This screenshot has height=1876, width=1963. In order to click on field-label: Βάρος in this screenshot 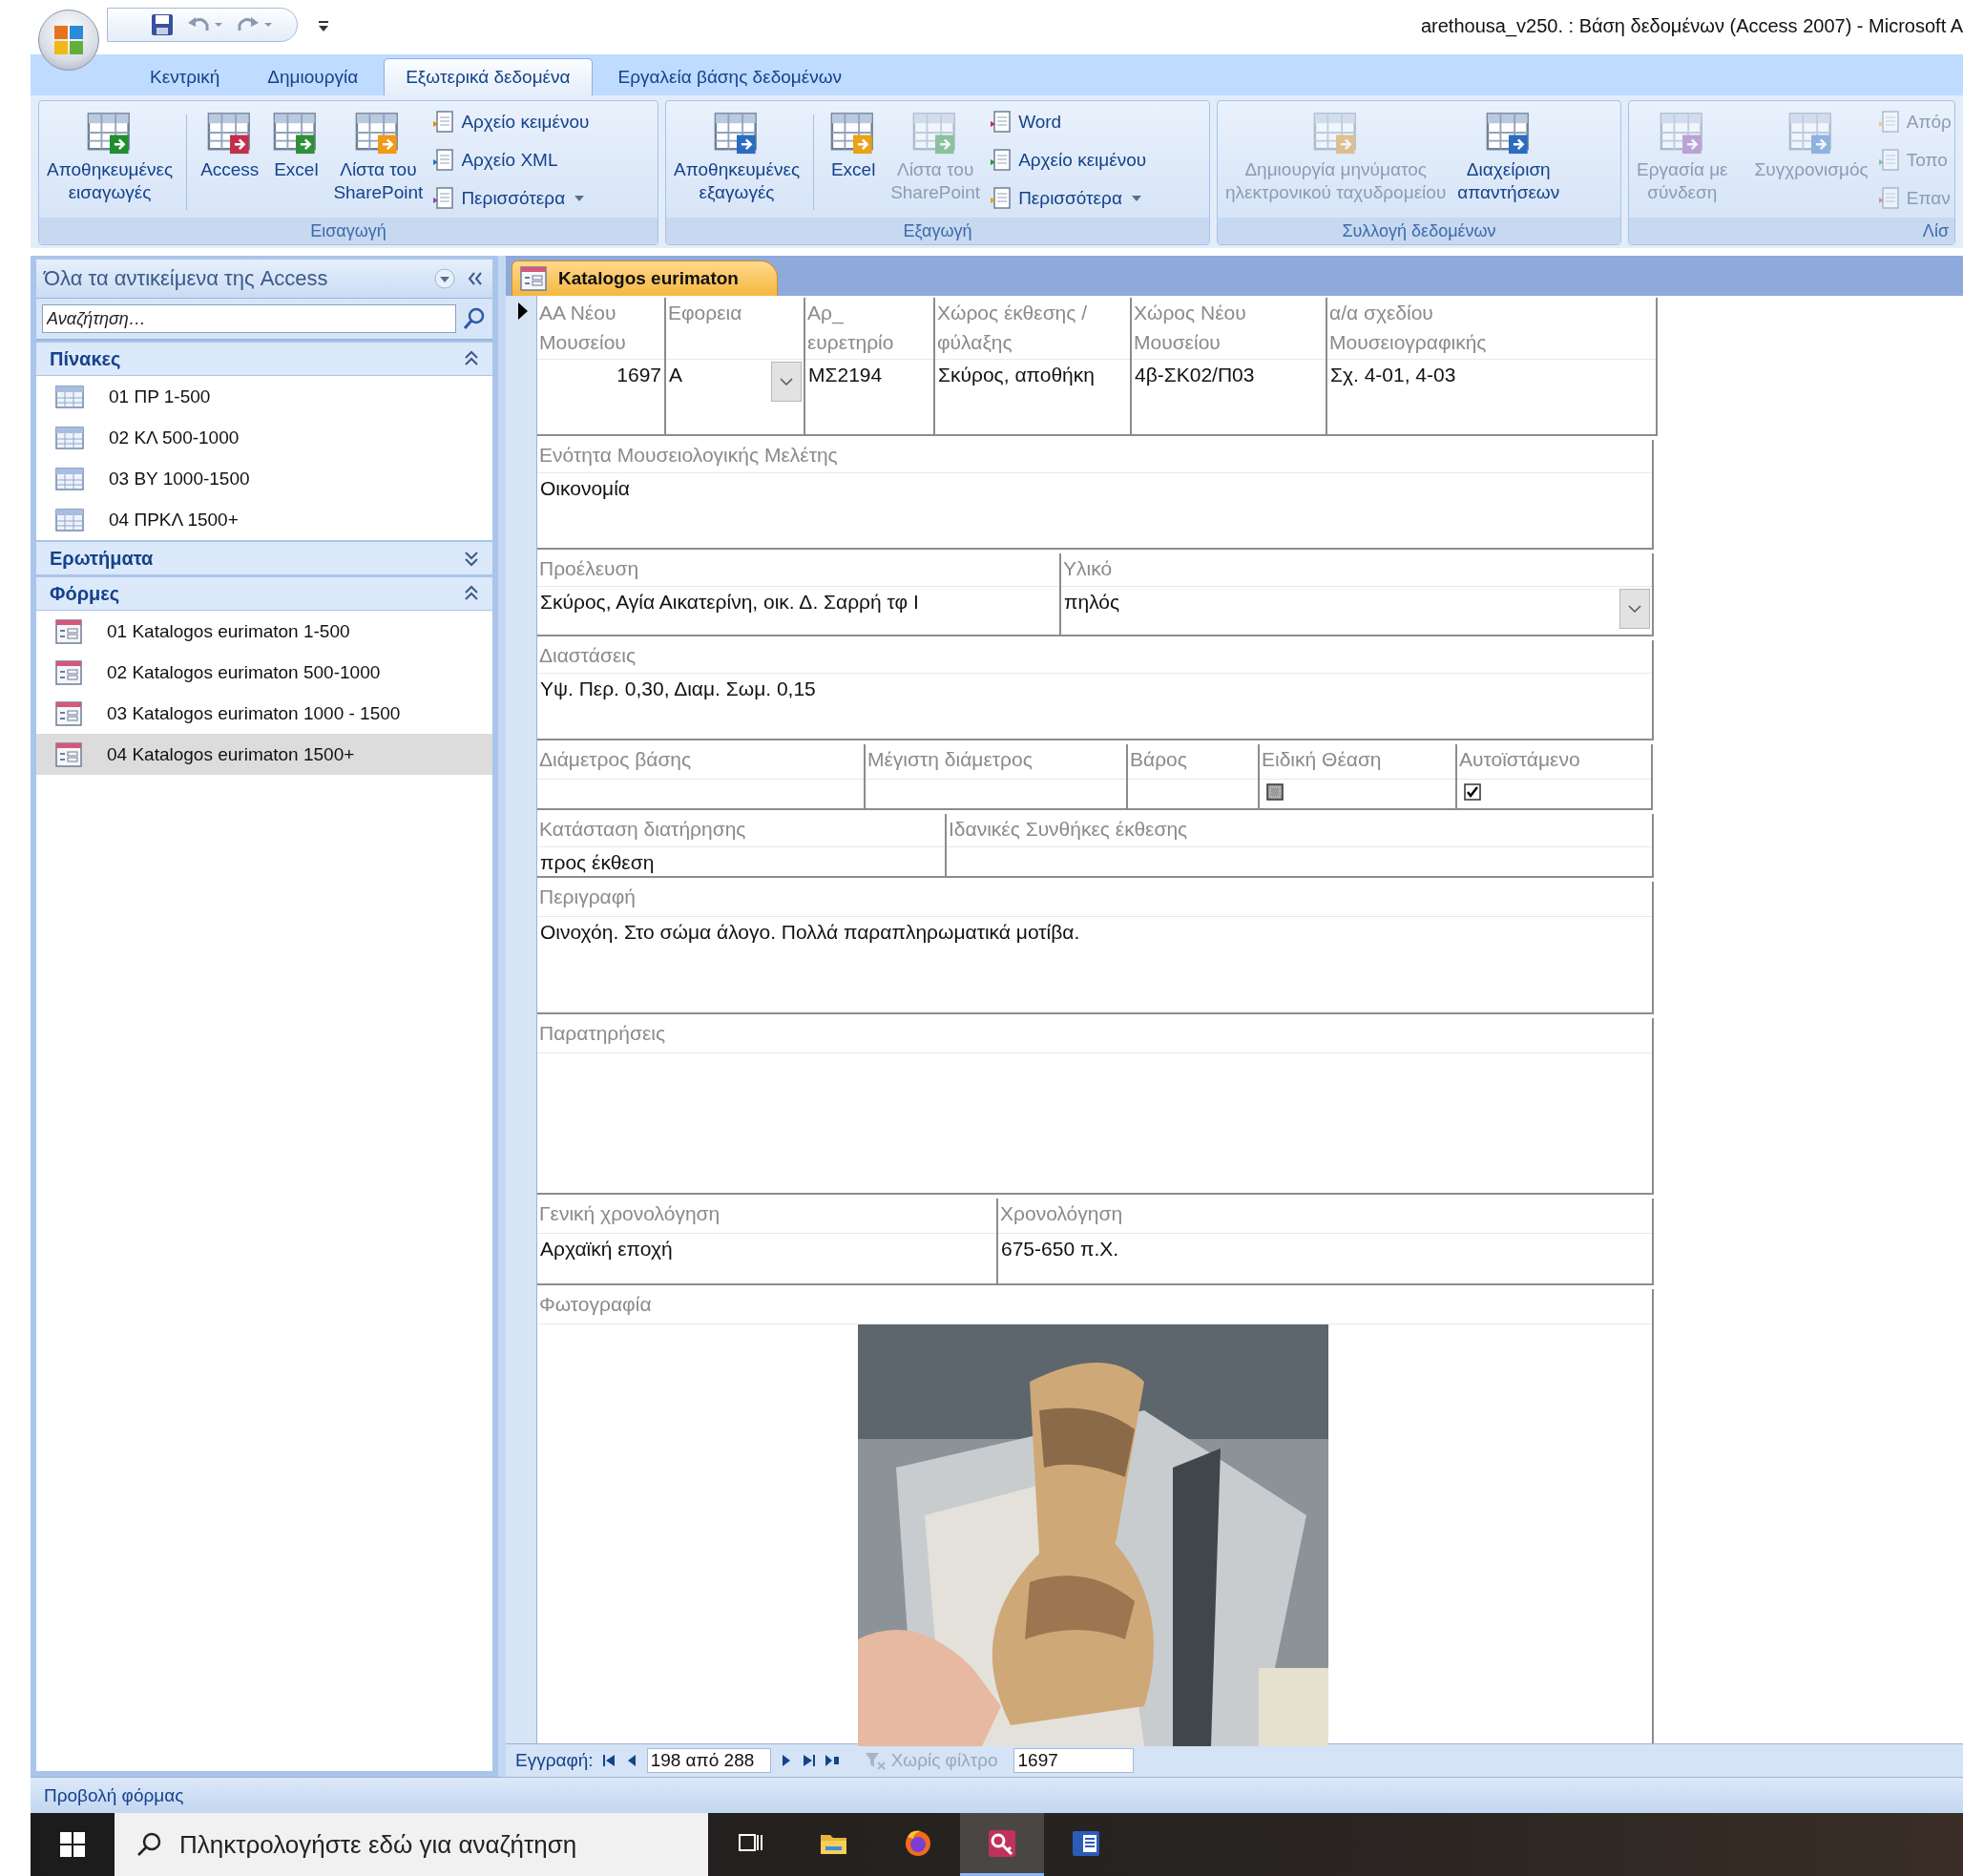, I will do `click(1158, 759)`.